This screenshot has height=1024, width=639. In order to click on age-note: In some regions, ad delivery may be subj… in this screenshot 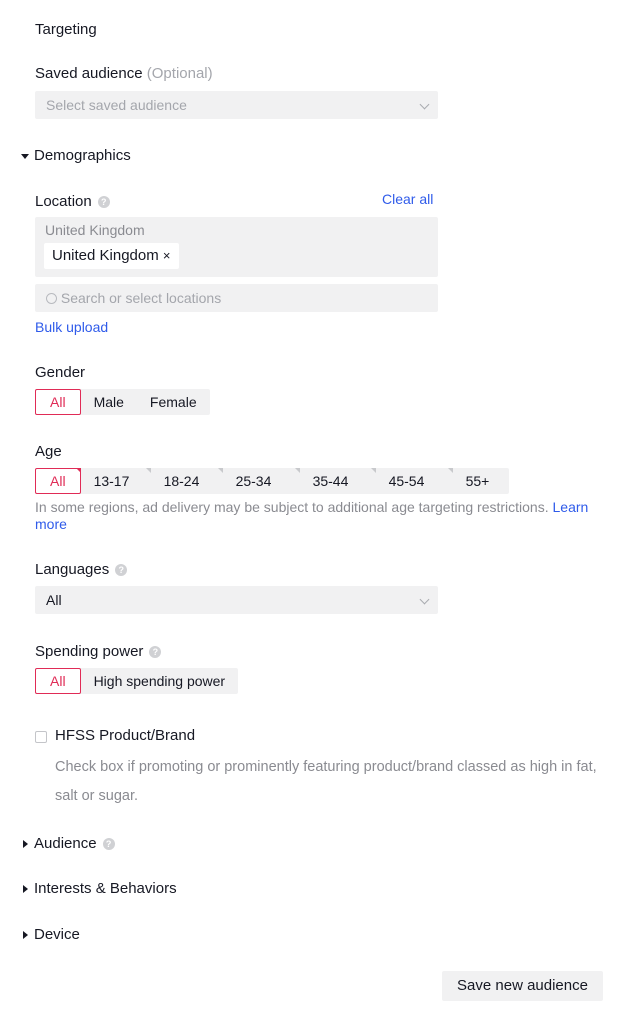, I will do `click(315, 516)`.